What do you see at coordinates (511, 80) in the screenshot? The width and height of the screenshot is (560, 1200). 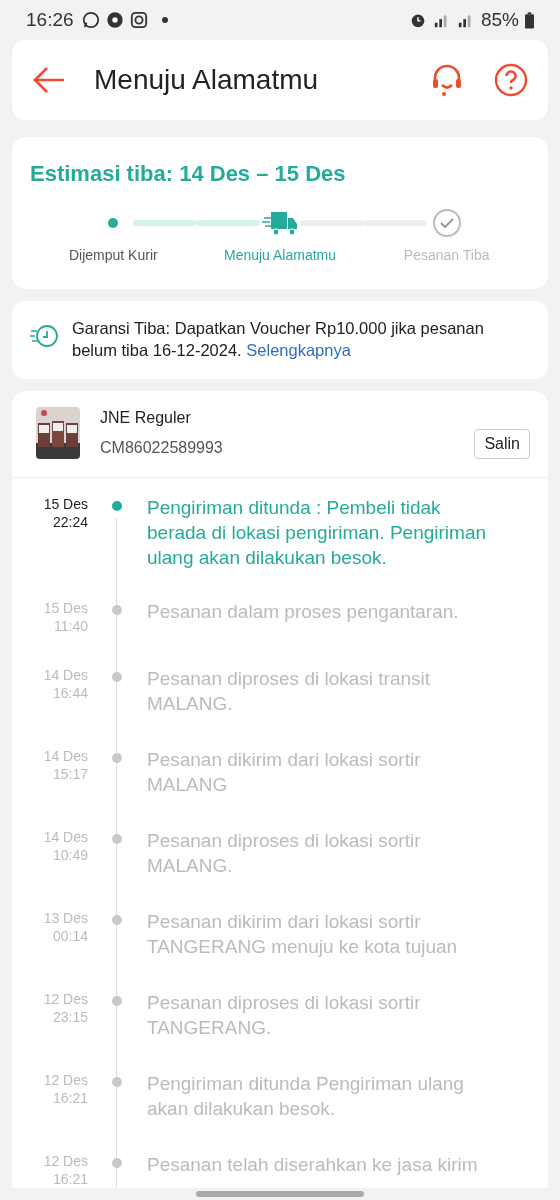 I see `help-button` at bounding box center [511, 80].